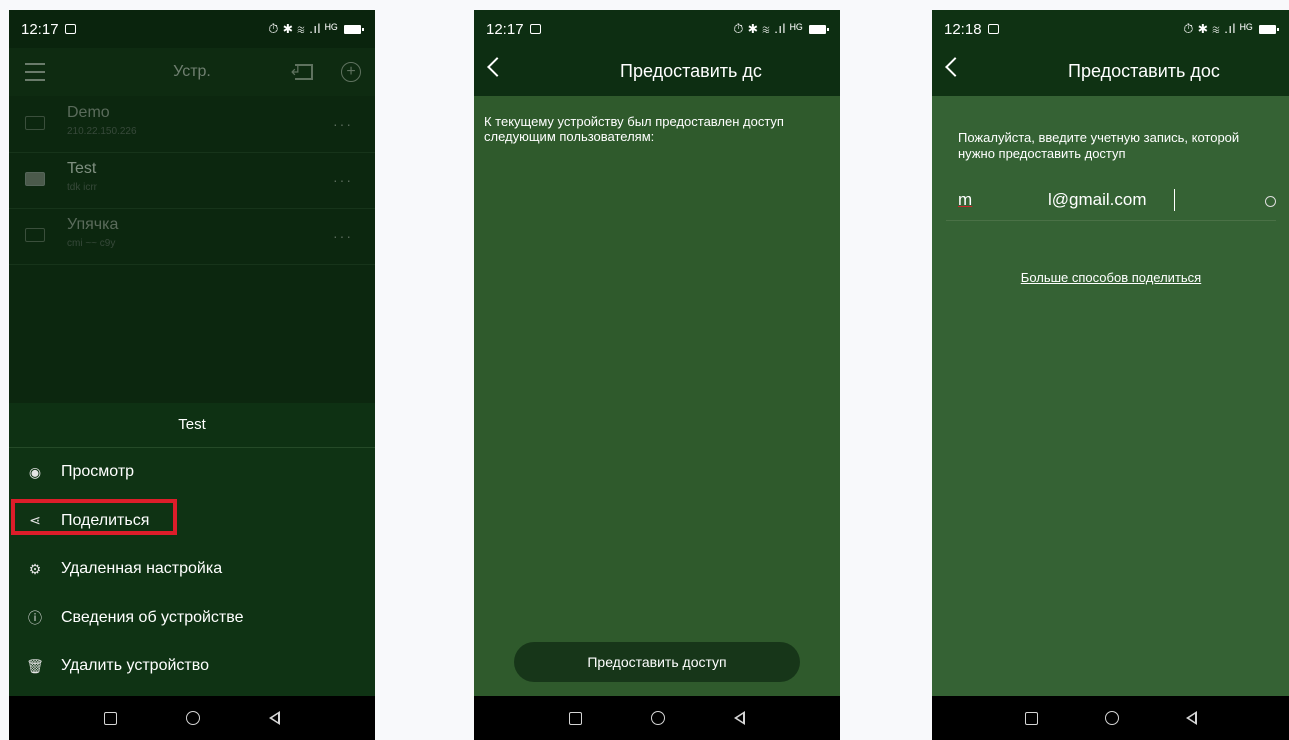 Image resolution: width=1289 pixels, height=740 pixels. Describe the element at coordinates (35, 617) in the screenshot. I see `info-icon: ⓘ` at that location.